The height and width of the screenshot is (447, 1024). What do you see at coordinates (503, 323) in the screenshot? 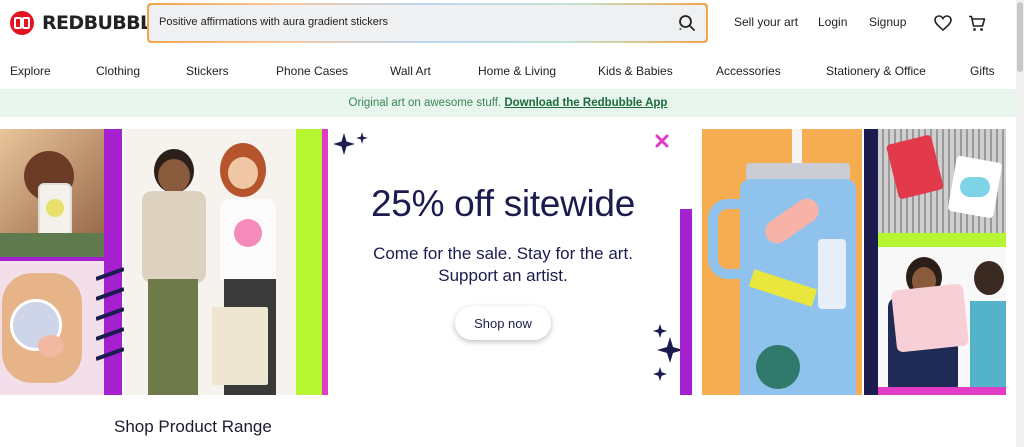
I see `shop-now-button: Shop now` at bounding box center [503, 323].